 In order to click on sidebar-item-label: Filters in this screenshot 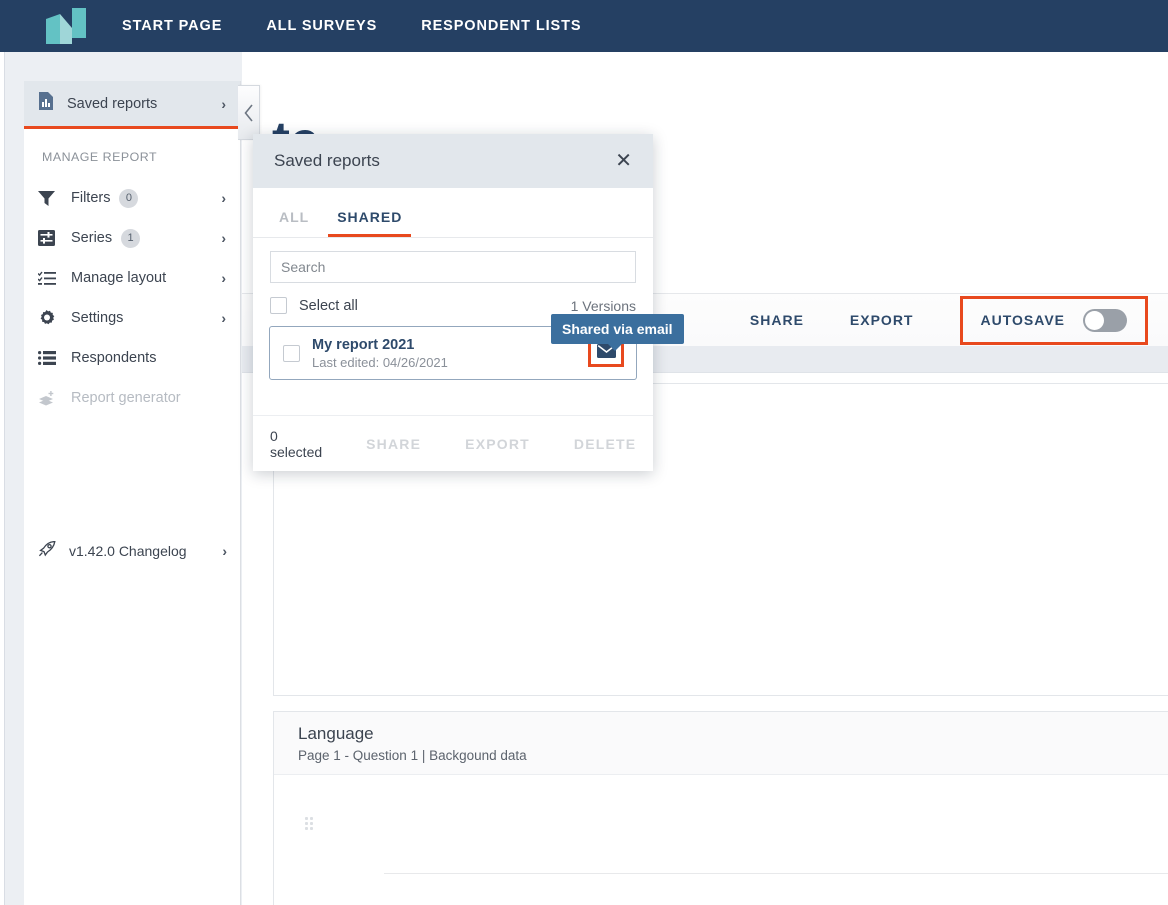, I will do `click(91, 198)`.